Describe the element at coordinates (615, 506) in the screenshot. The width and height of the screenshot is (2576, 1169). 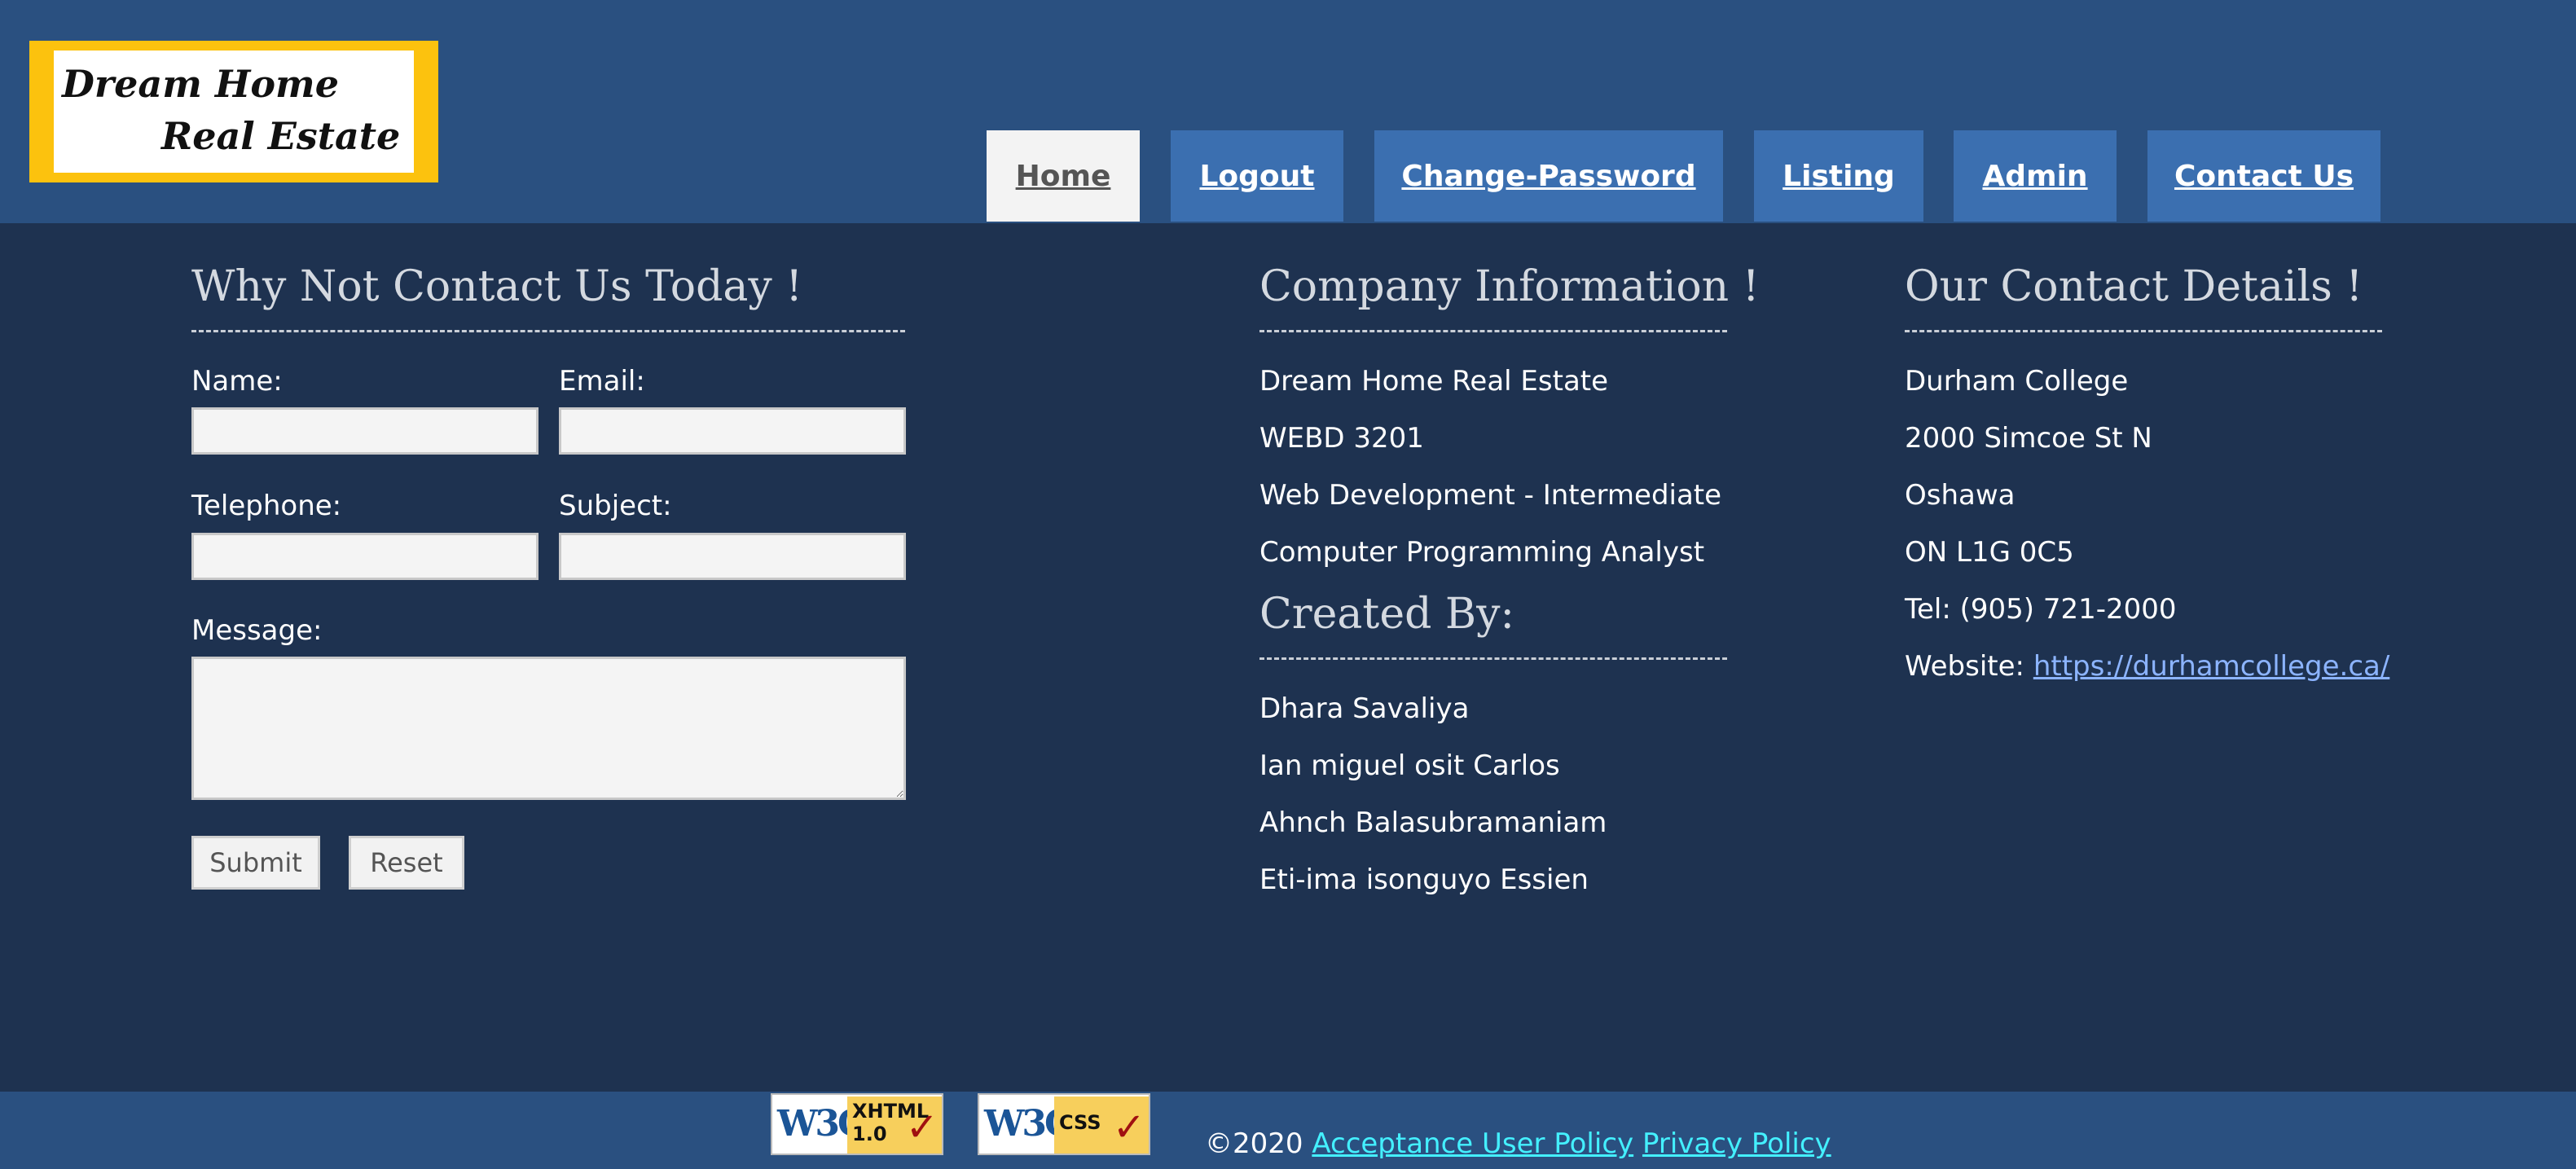
I see `subject-label: Subject:` at that location.